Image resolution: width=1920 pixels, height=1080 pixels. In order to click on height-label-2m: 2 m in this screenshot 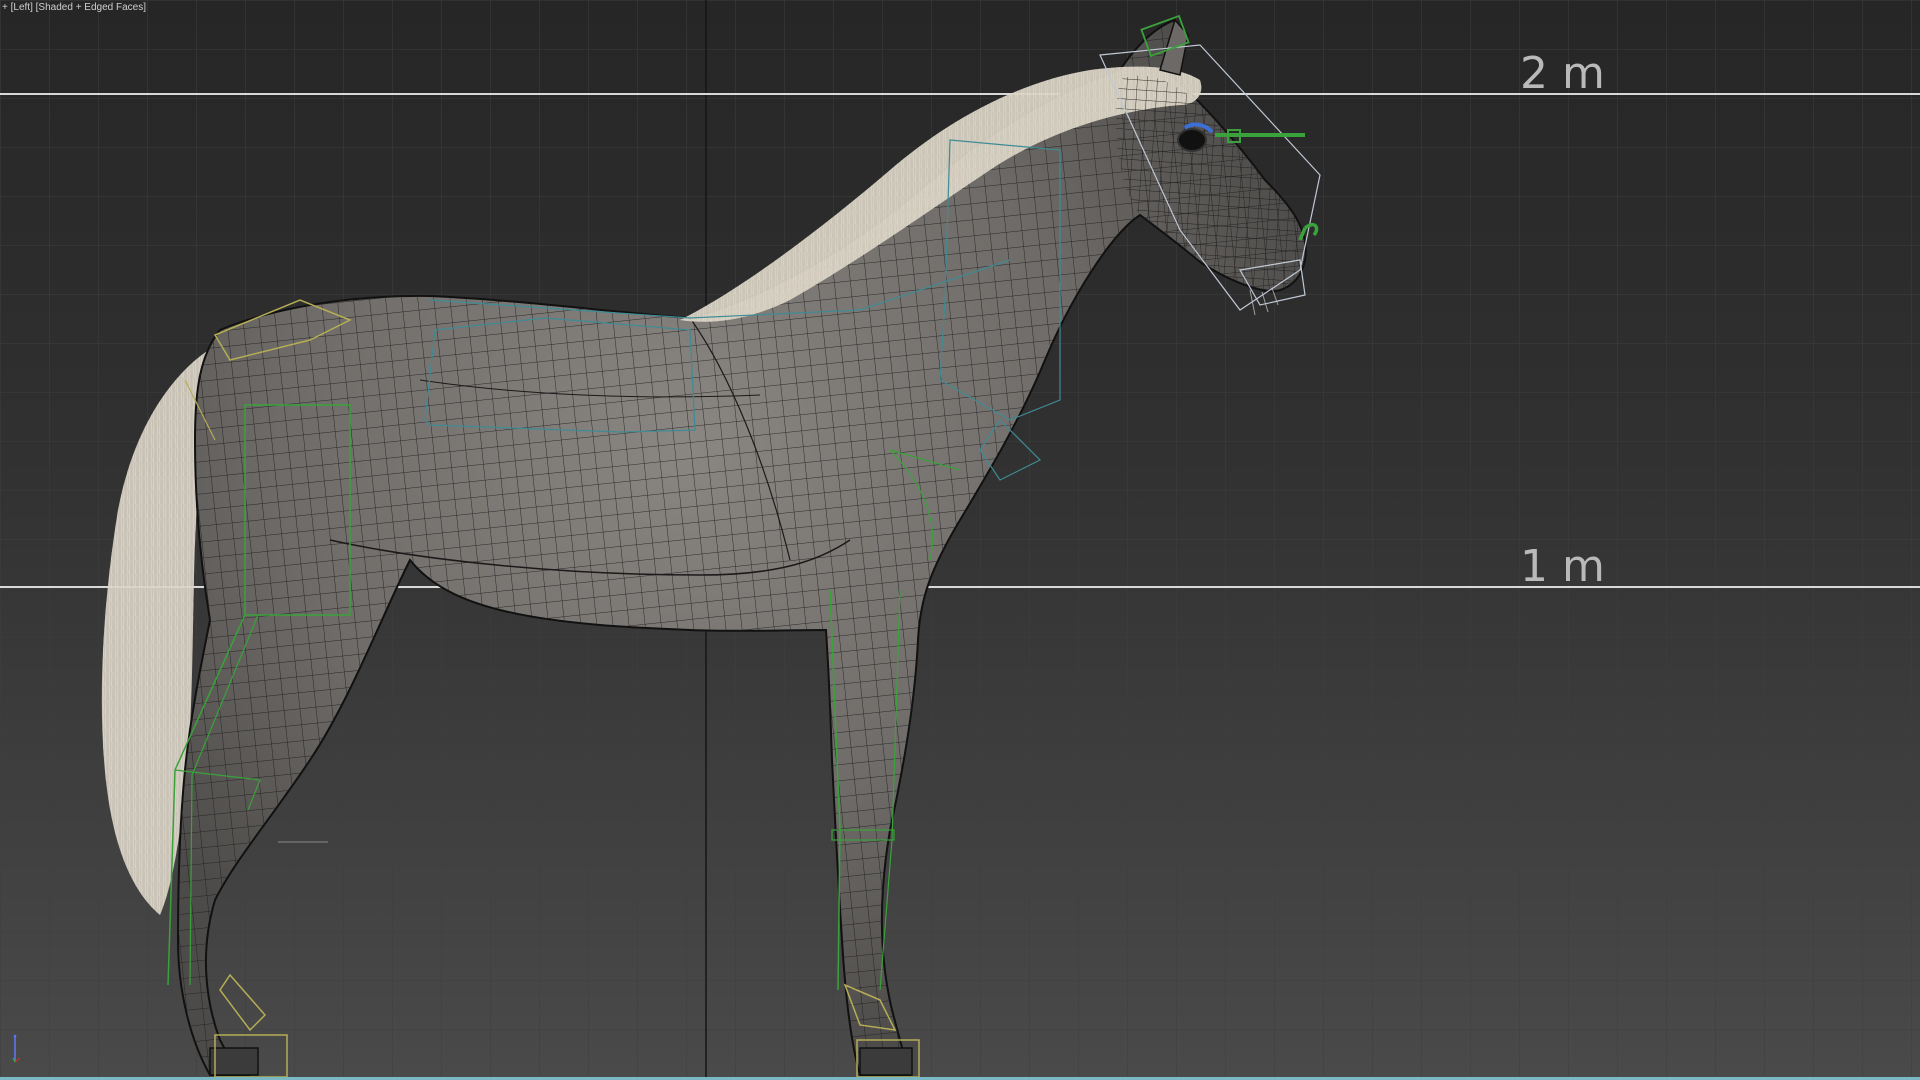, I will do `click(1562, 73)`.